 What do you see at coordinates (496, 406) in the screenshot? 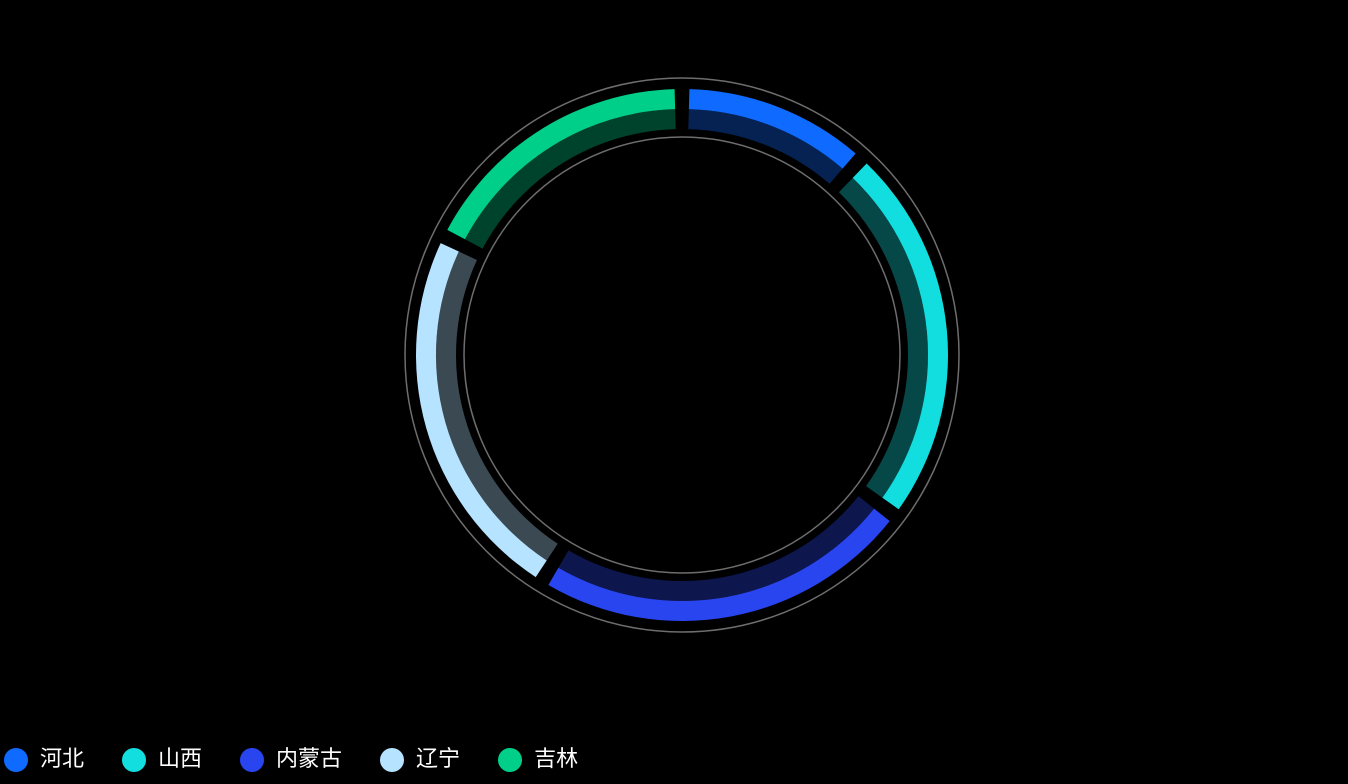
I see `ring-slice-inner-liaoning` at bounding box center [496, 406].